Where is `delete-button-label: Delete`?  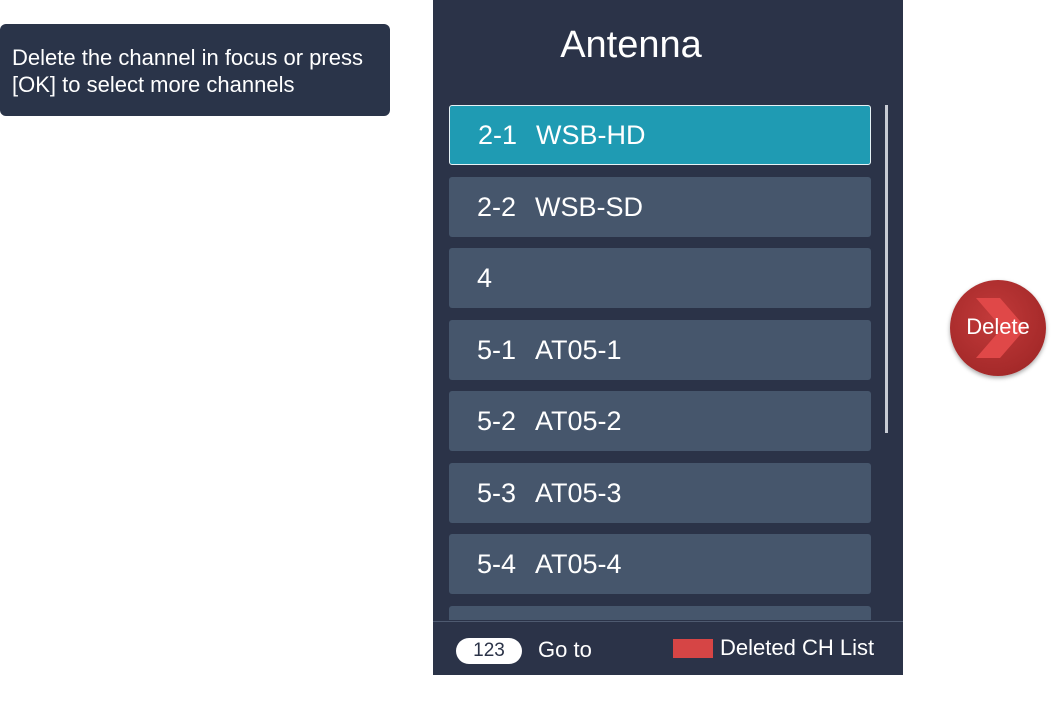
delete-button-label: Delete is located at coordinates (998, 326).